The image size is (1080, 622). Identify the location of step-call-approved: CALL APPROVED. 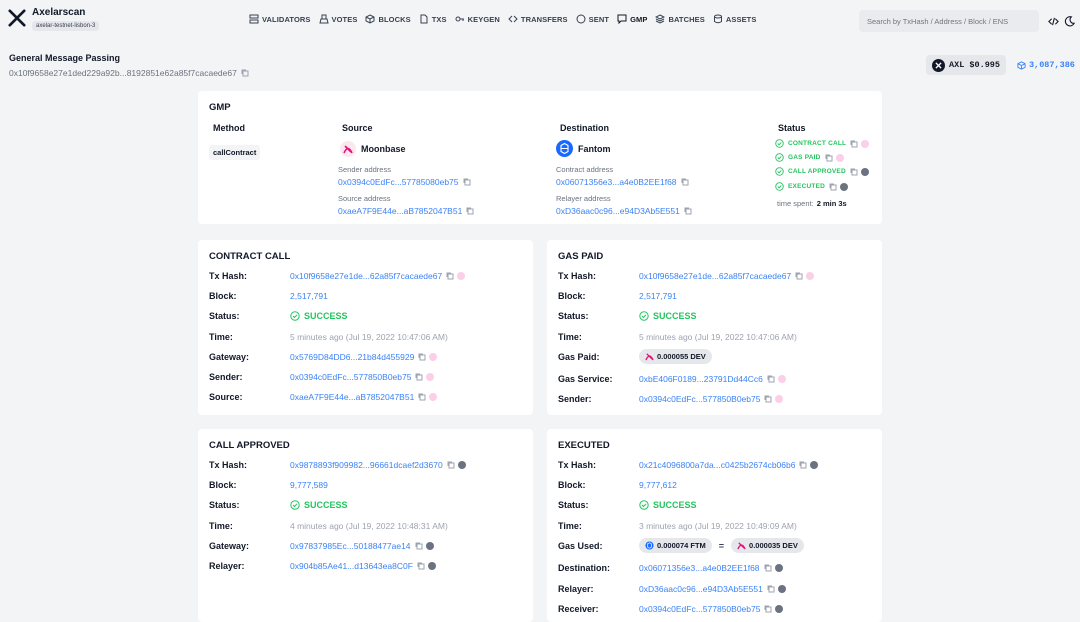
(822, 171).